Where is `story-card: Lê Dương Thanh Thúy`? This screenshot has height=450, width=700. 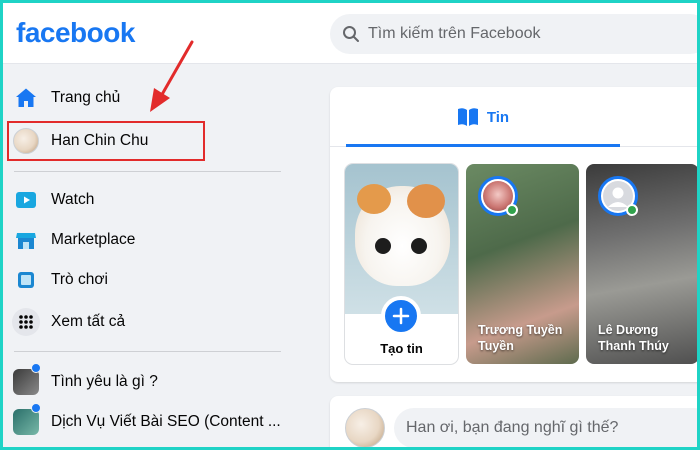 story-card: Lê Dương Thanh Thúy is located at coordinates (642, 264).